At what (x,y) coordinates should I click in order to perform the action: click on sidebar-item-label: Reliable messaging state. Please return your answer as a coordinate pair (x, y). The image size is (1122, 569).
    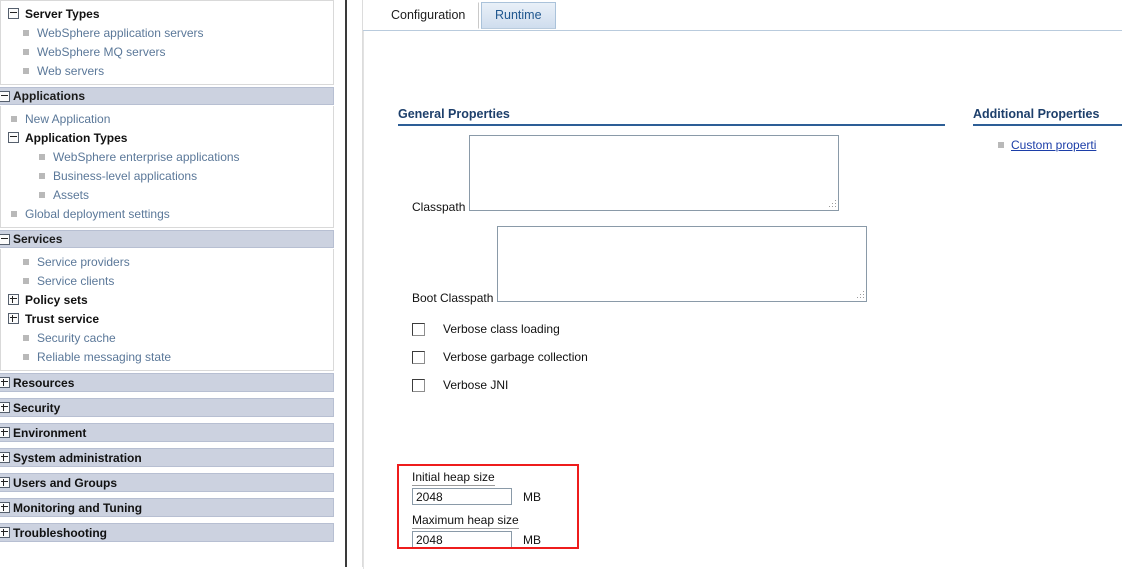
    Looking at the image, I should click on (104, 357).